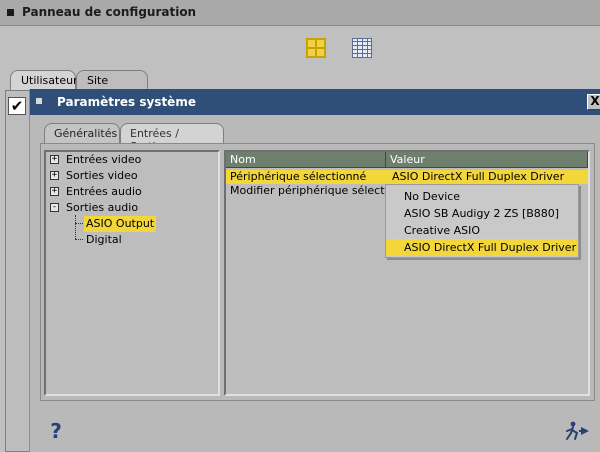 The image size is (600, 452). I want to click on dropdown-option-selected: ASIO DirectX Full Duplex Driver, so click(482, 247).